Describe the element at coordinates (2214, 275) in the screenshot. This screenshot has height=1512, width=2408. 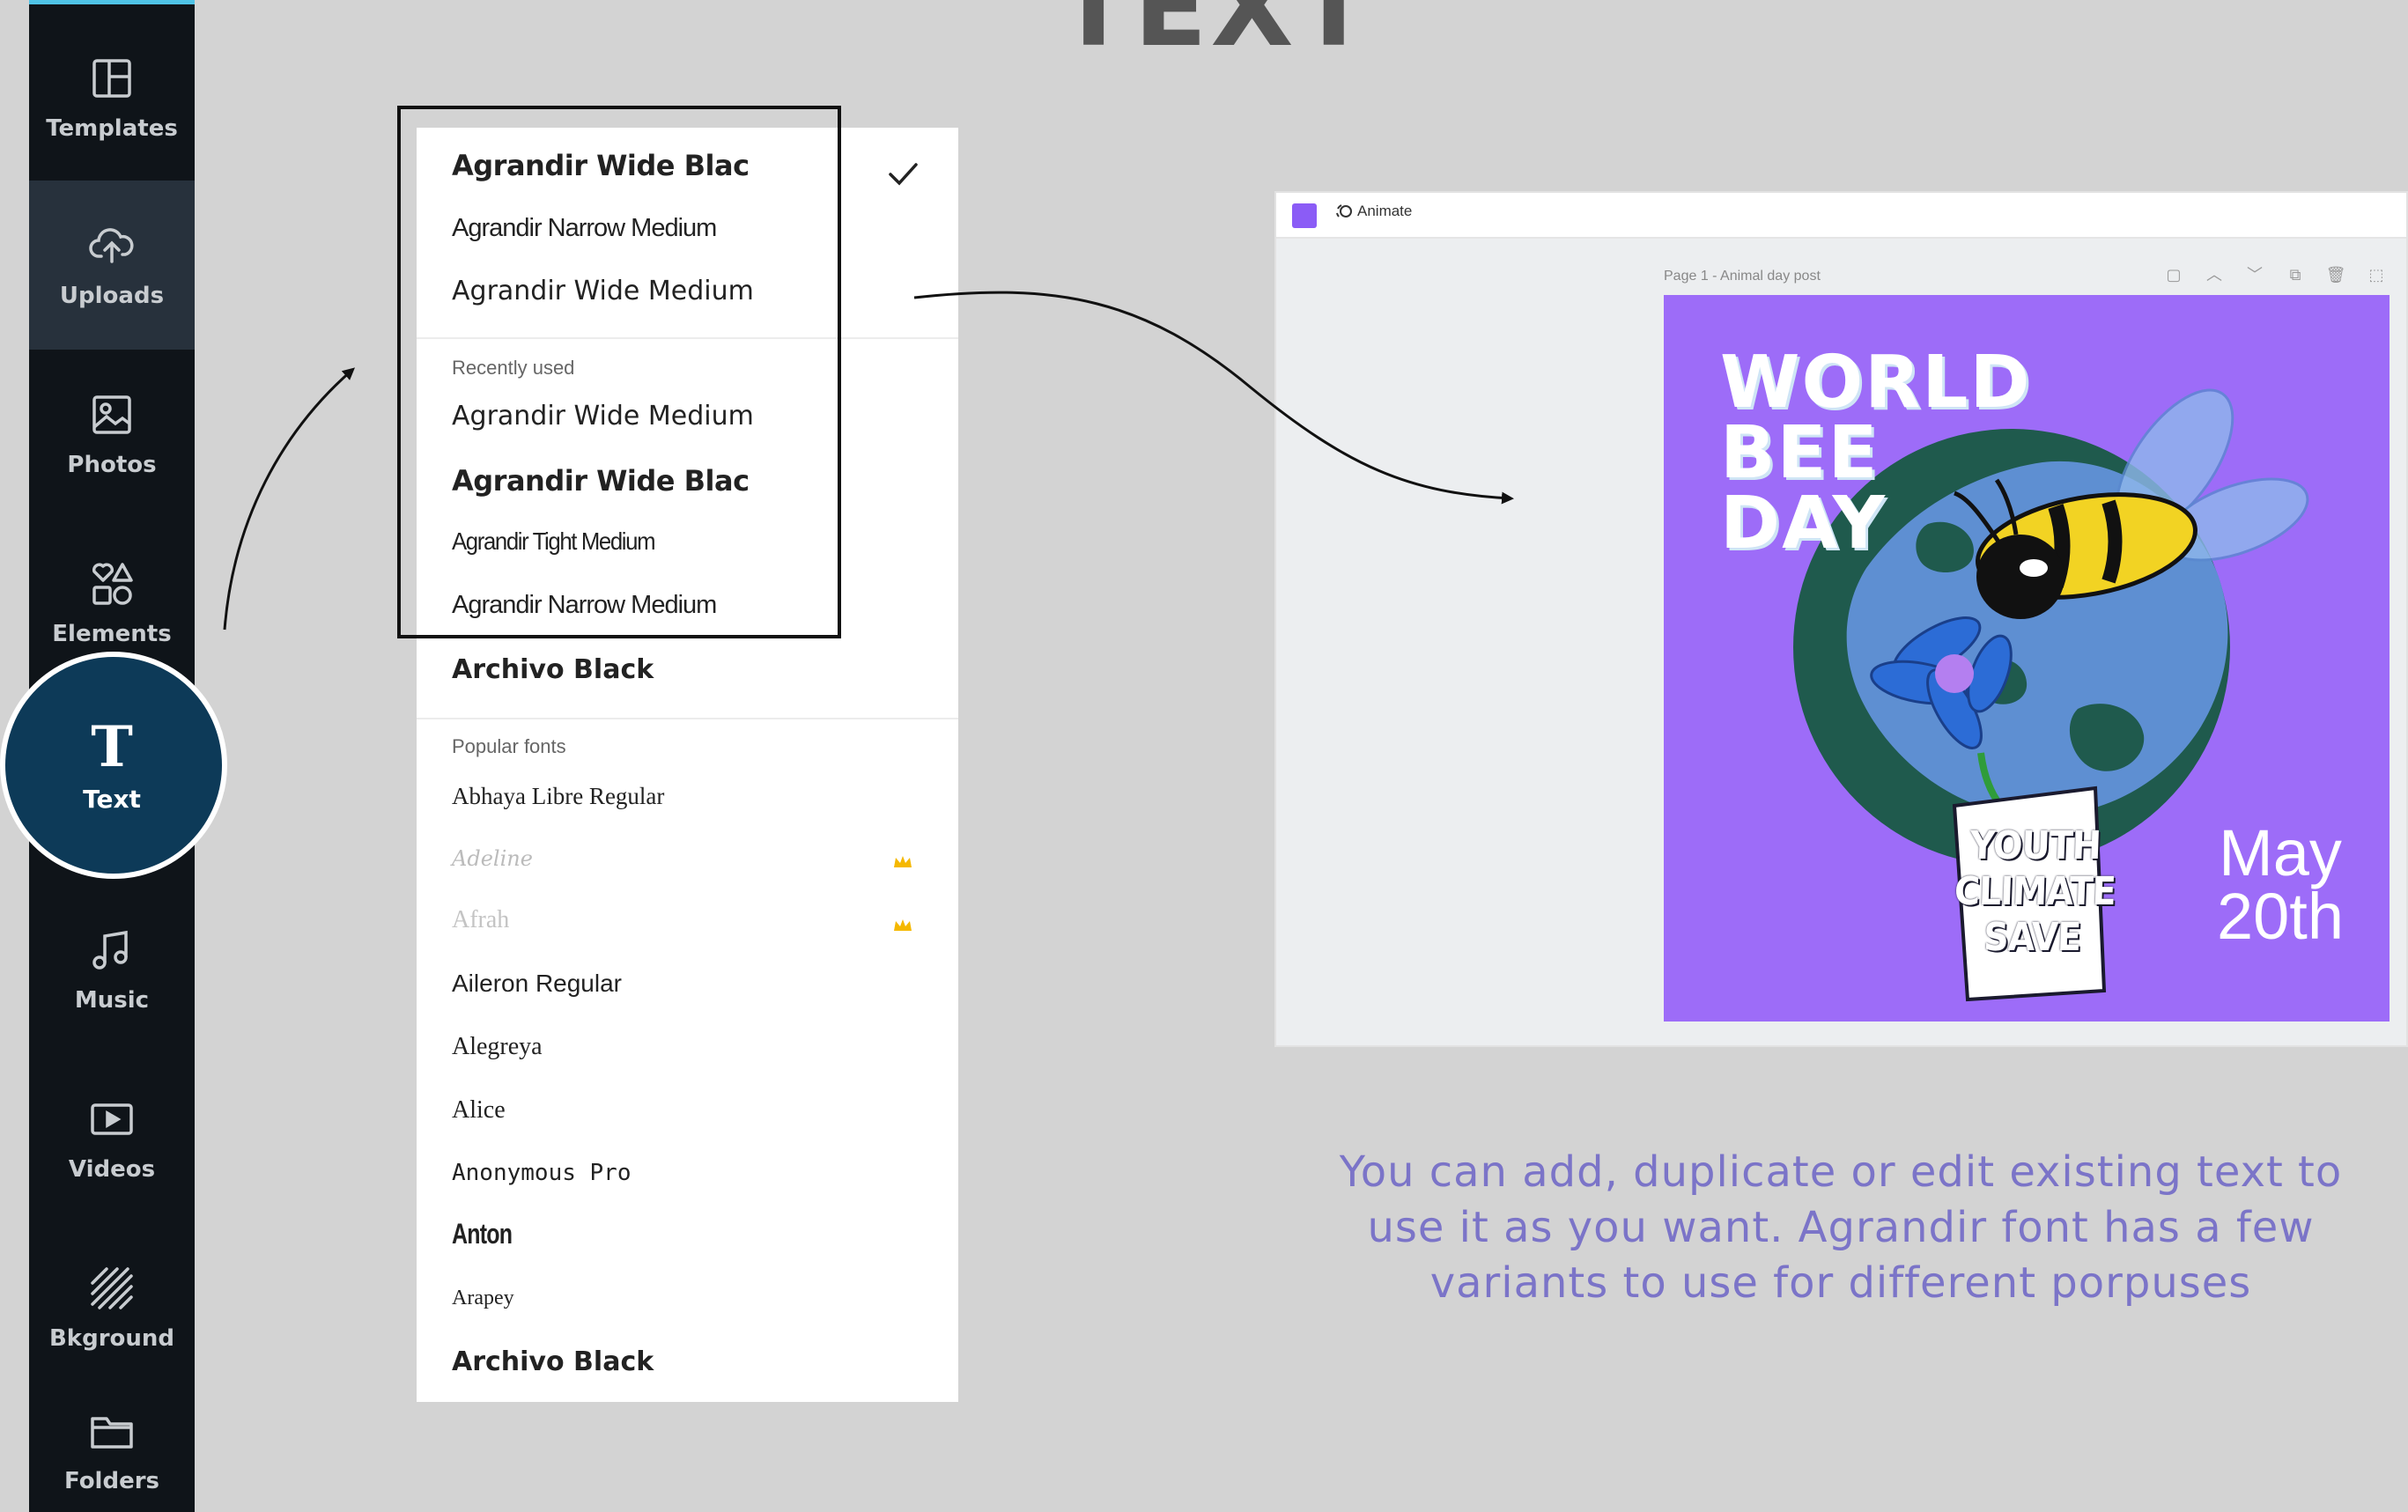
I see `chevron-up-icon: ︿` at that location.